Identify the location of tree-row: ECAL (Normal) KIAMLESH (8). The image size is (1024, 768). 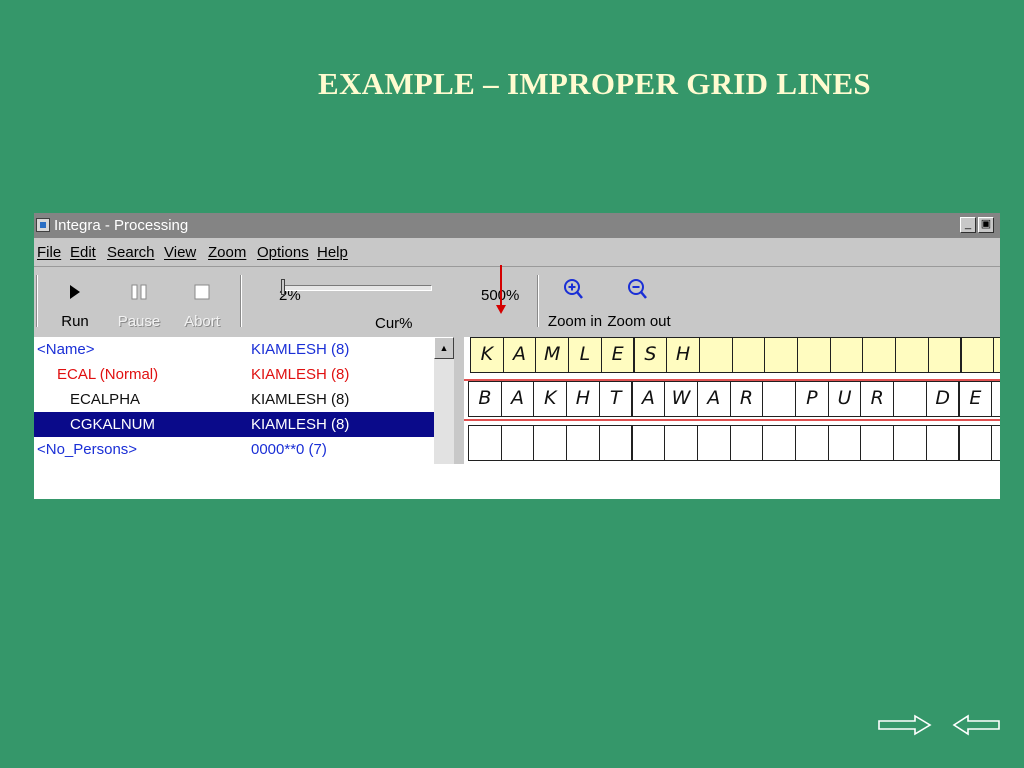
(234, 374).